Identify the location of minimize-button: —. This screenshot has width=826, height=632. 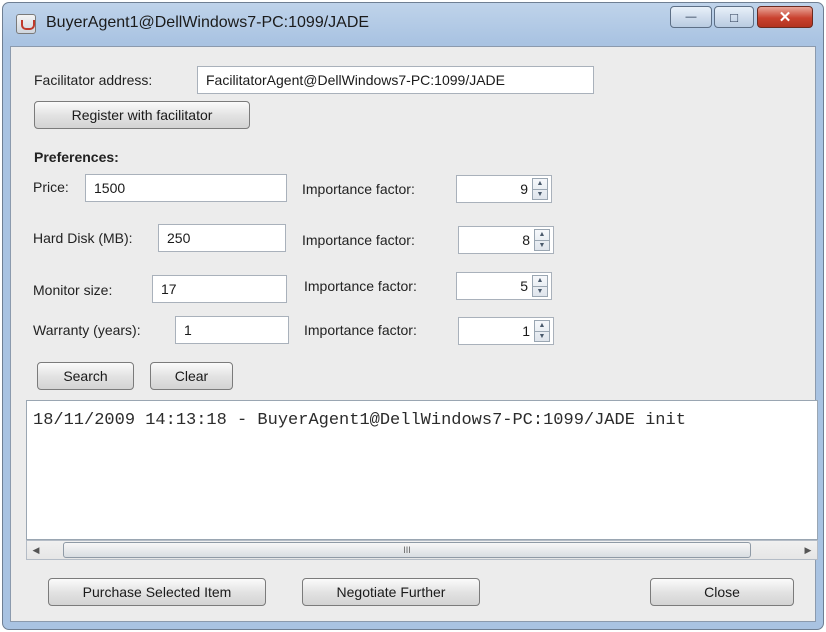
(691, 17).